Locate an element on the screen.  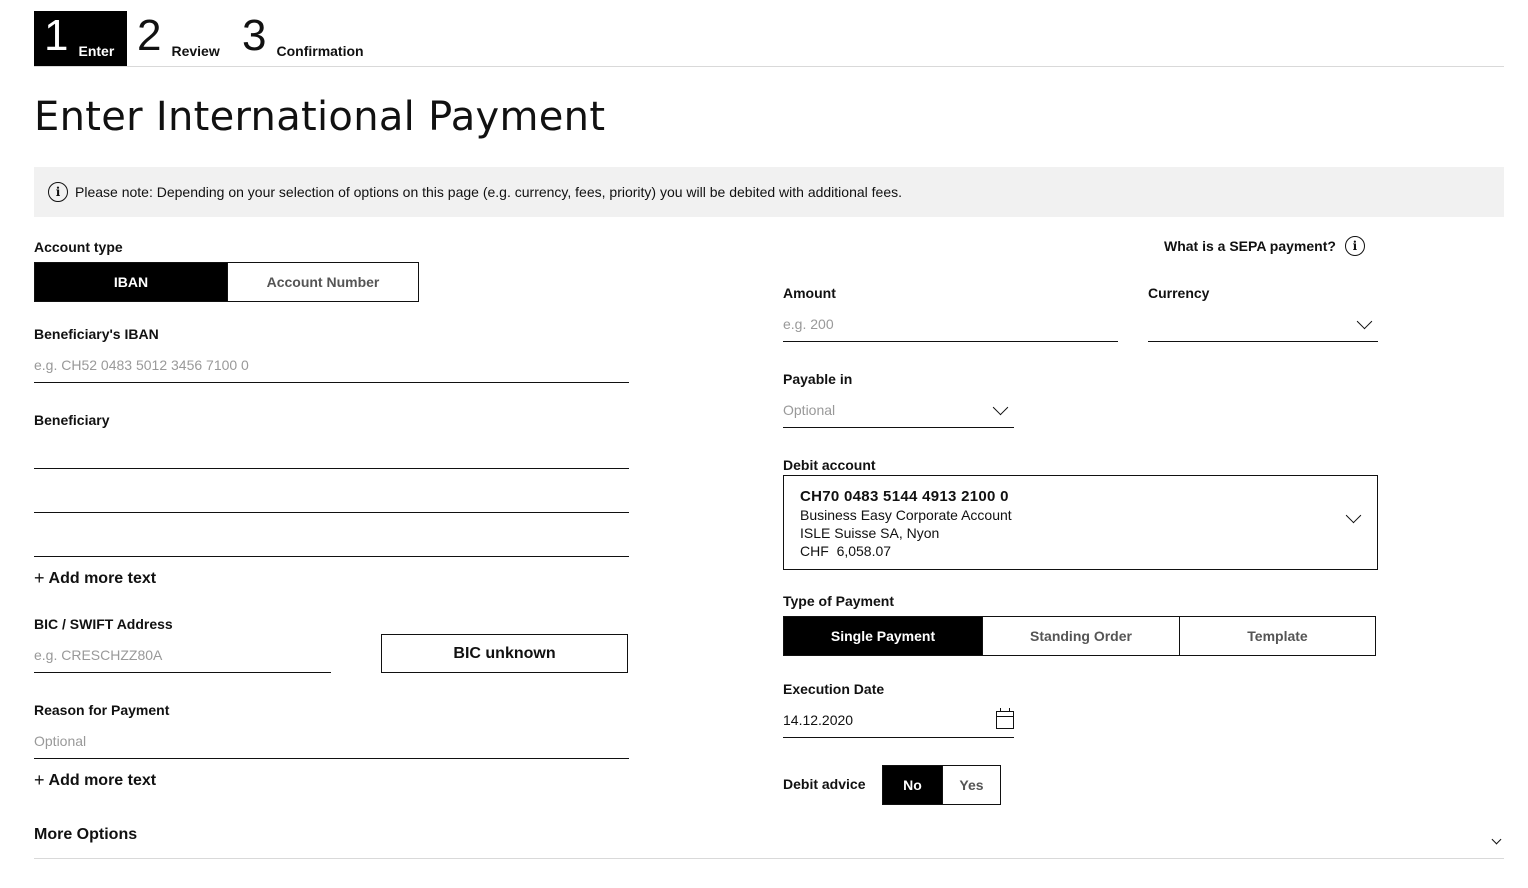
account-type-toggle: IBAN Account Number is located at coordinates (226, 282).